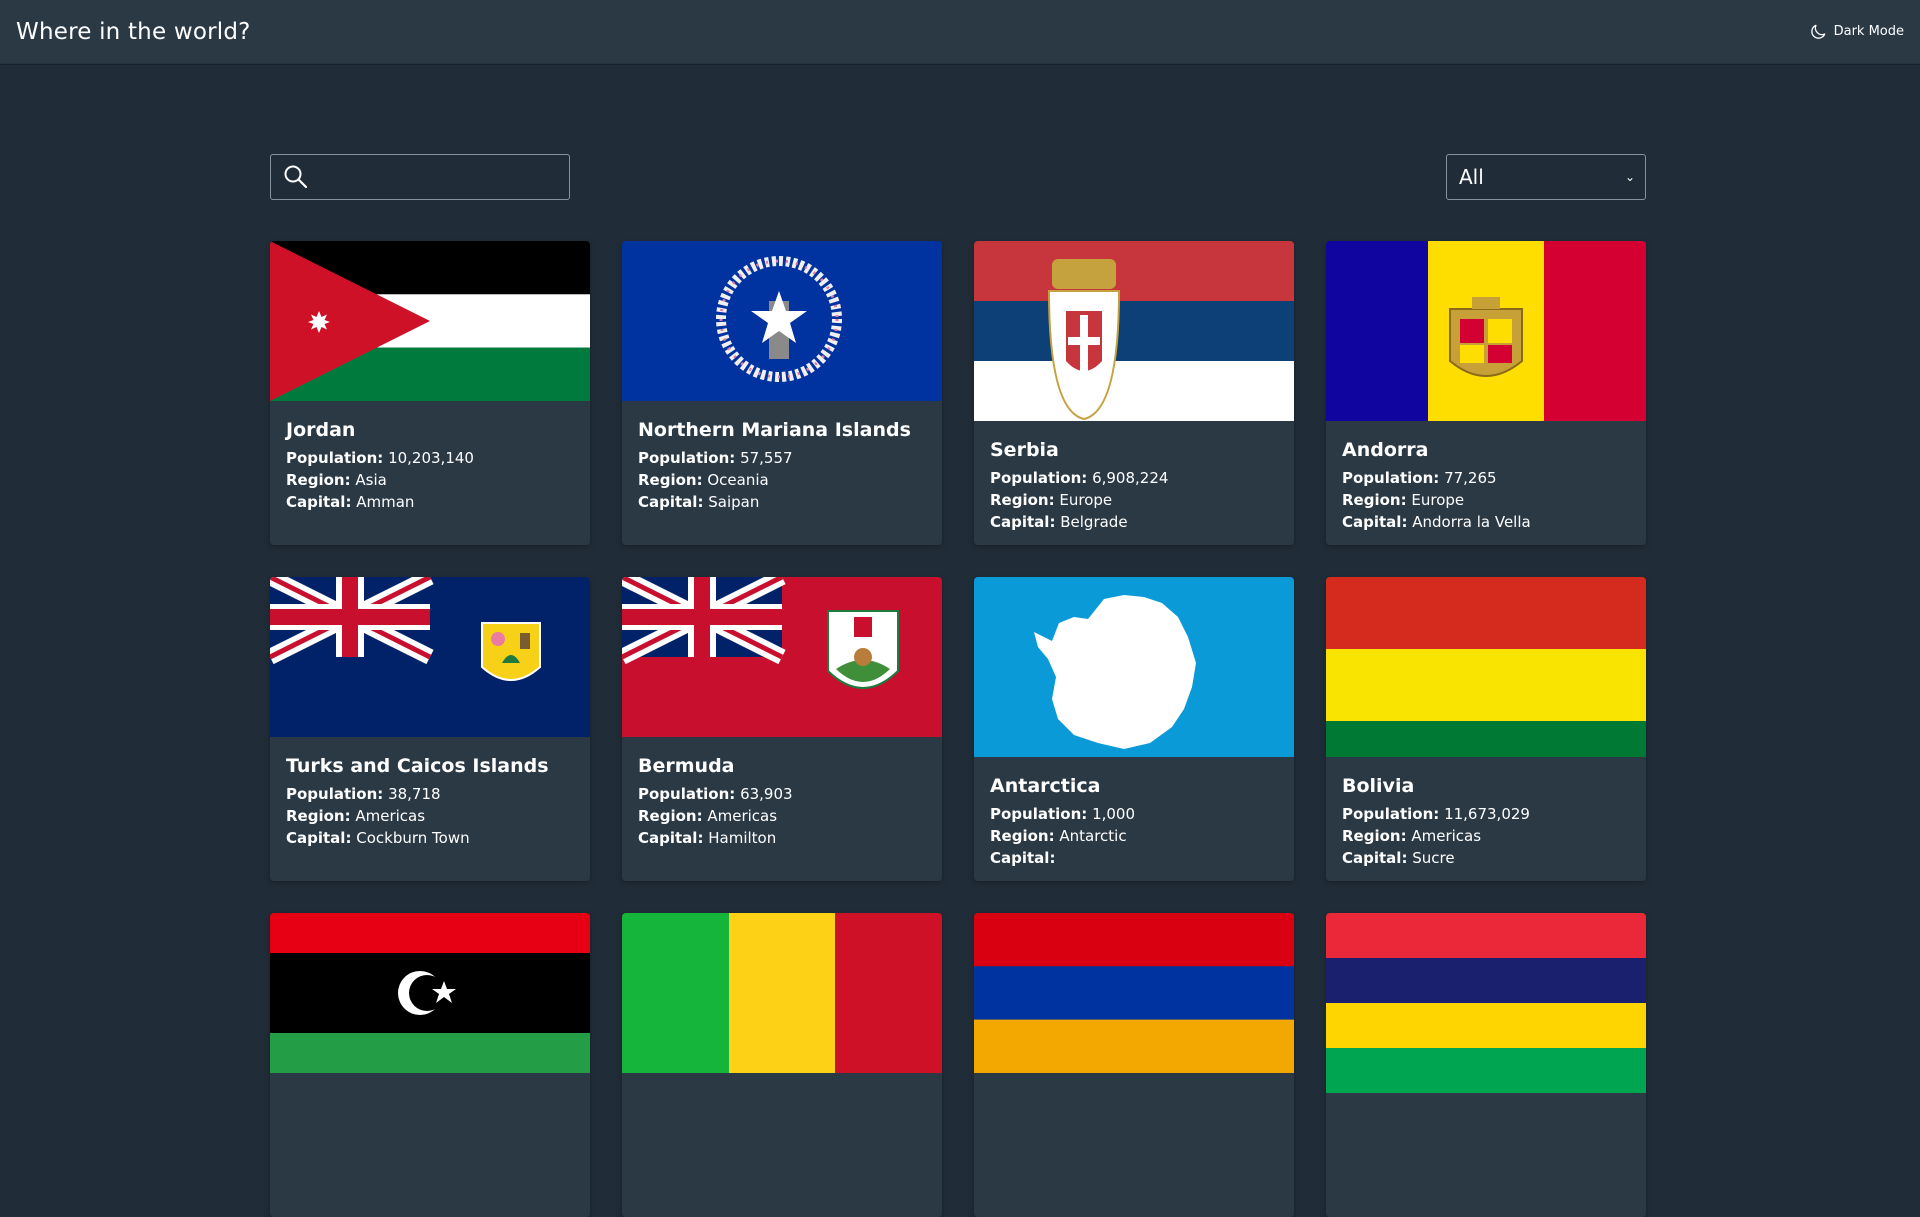 The height and width of the screenshot is (1217, 1920). I want to click on region-row: Region: Oceania, so click(782, 480).